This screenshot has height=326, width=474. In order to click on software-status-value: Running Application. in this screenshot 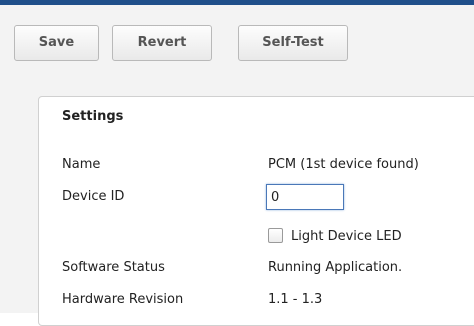, I will do `click(335, 267)`.